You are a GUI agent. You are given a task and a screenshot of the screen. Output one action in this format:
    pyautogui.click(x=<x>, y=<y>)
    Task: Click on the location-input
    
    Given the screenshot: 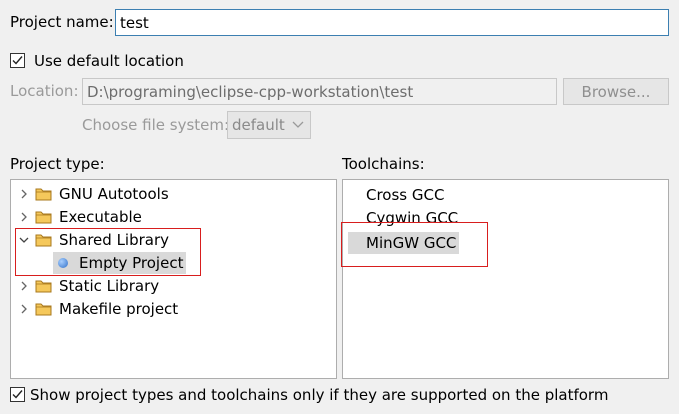 What is the action you would take?
    pyautogui.click(x=319, y=91)
    